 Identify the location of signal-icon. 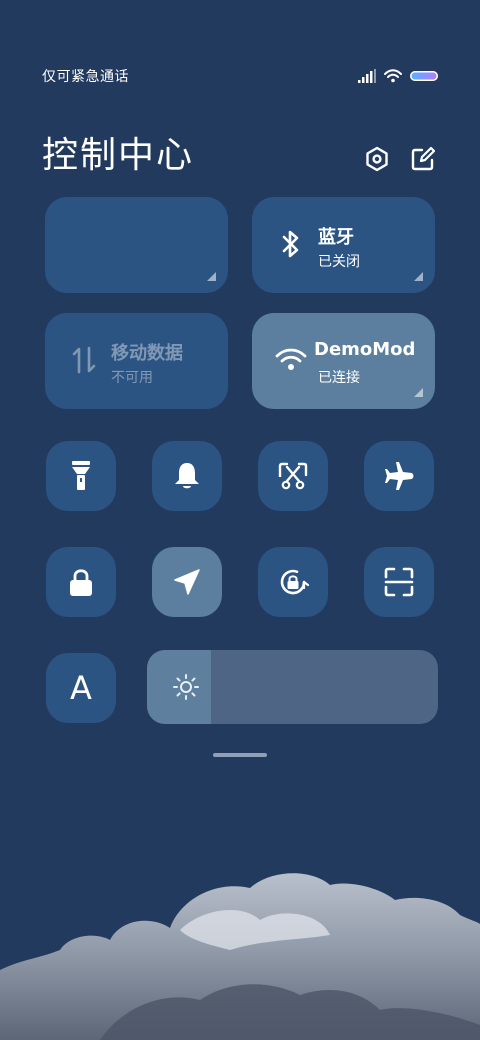
(367, 76).